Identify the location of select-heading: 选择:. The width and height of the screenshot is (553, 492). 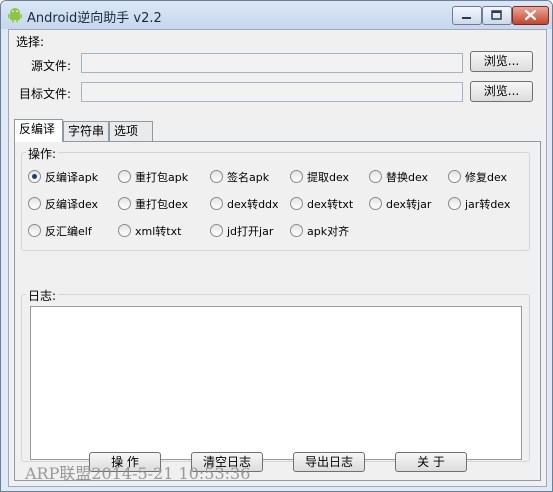
(30, 42).